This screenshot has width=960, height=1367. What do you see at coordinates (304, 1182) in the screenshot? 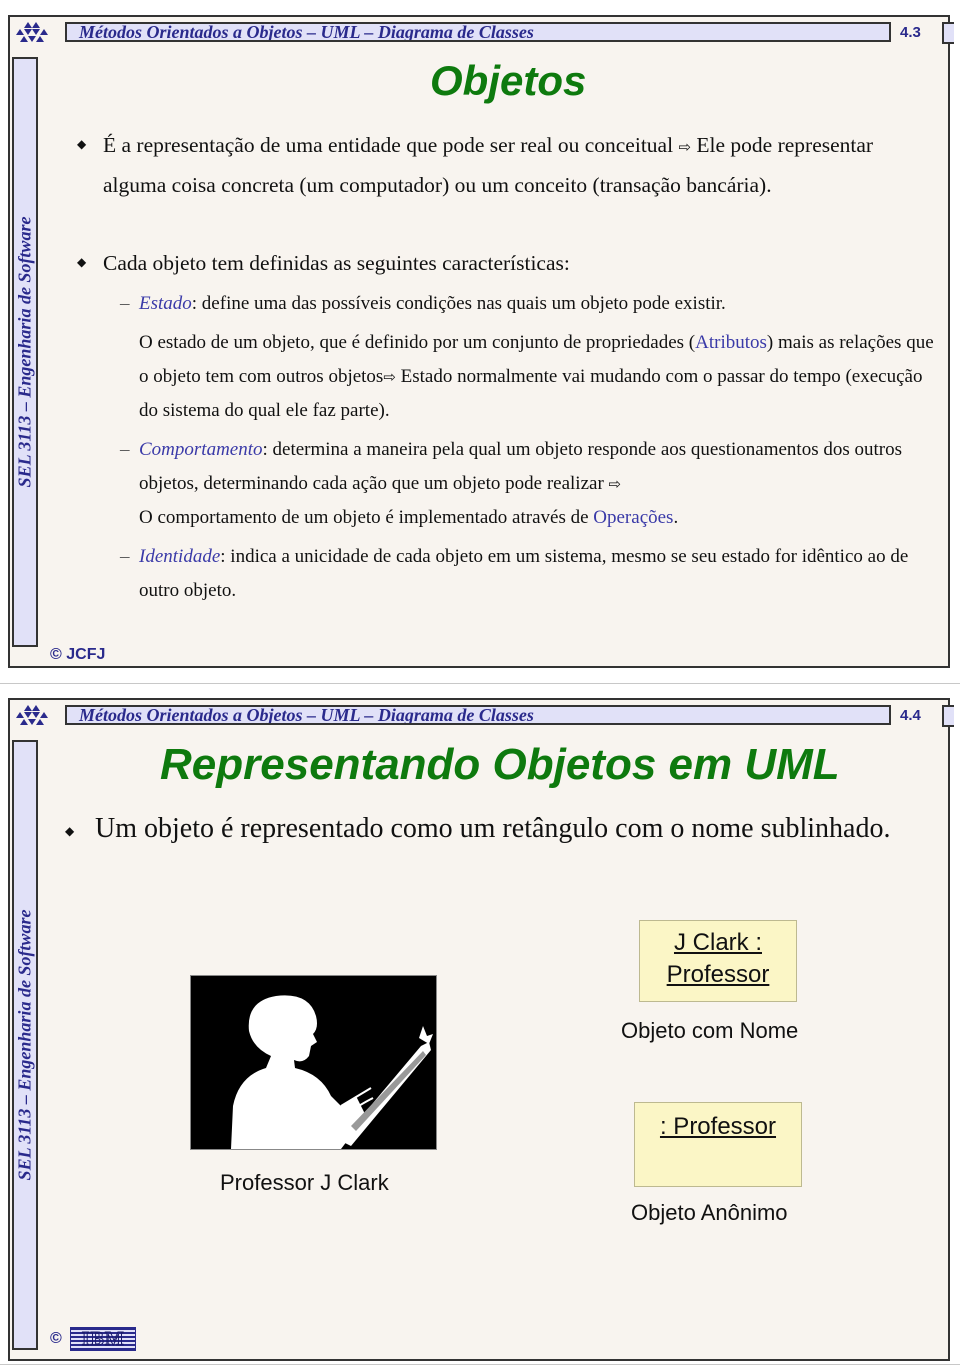
I see `photo-caption: Professor J Clark` at bounding box center [304, 1182].